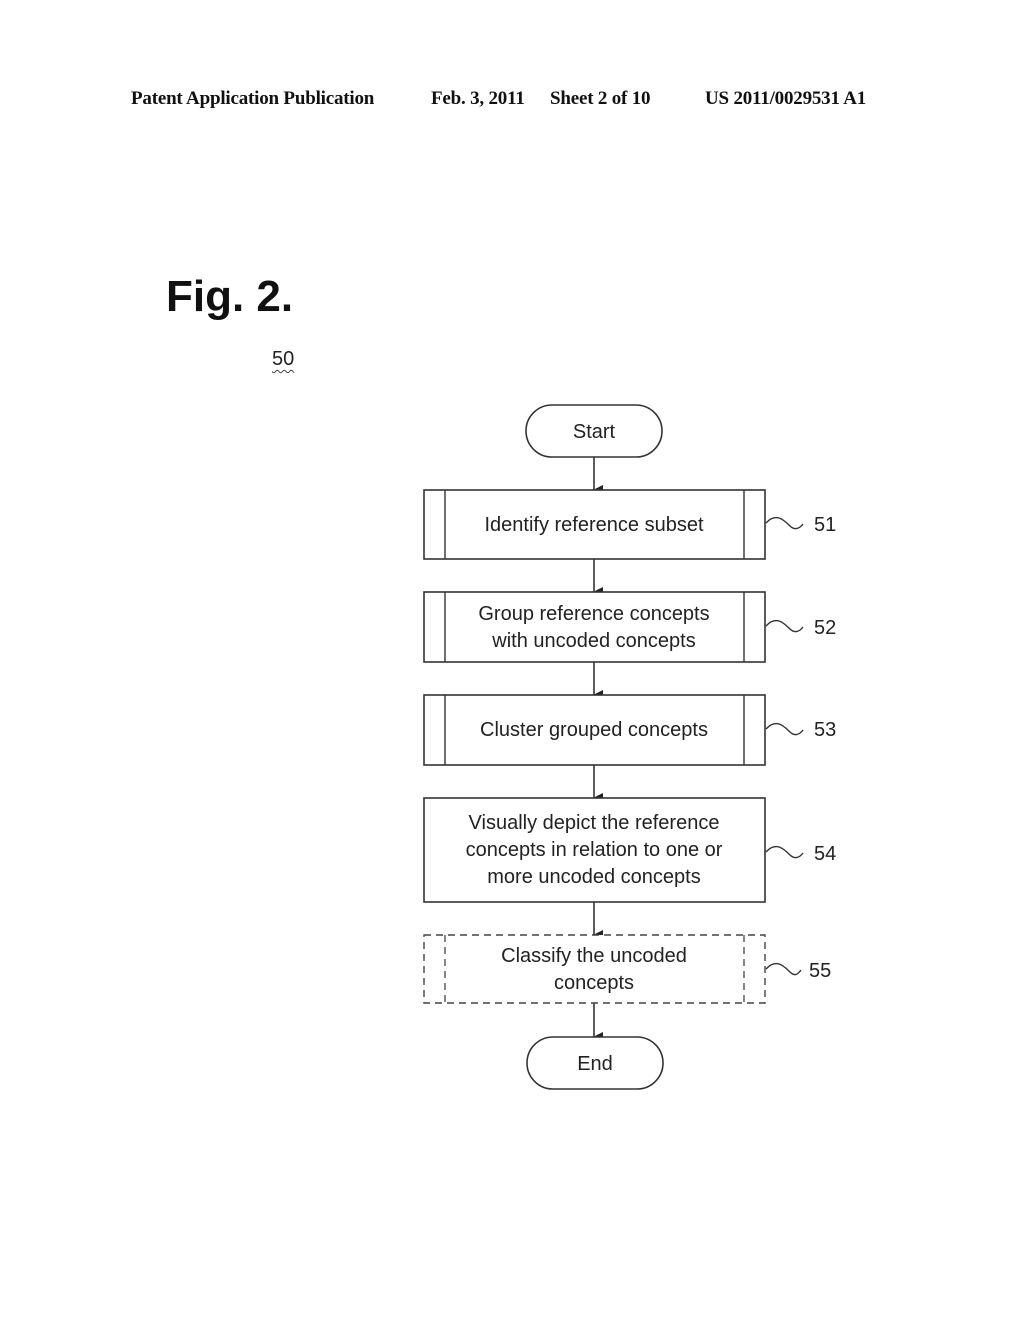  I want to click on step-54-leader-squiggle, so click(784, 852).